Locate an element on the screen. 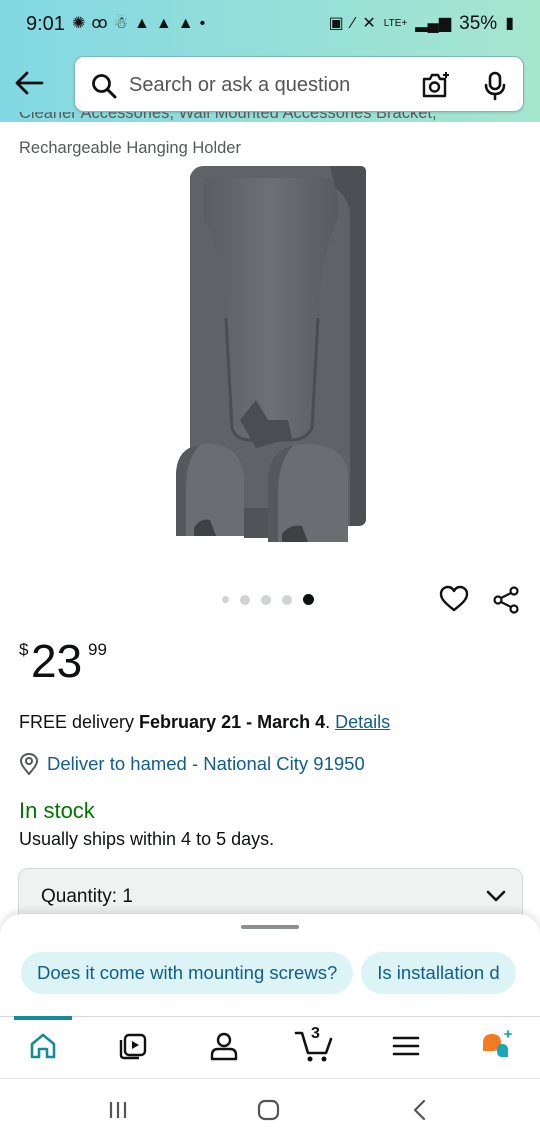 Image resolution: width=540 pixels, height=1140 pixels. lock-icon: ▣ is located at coordinates (336, 23).